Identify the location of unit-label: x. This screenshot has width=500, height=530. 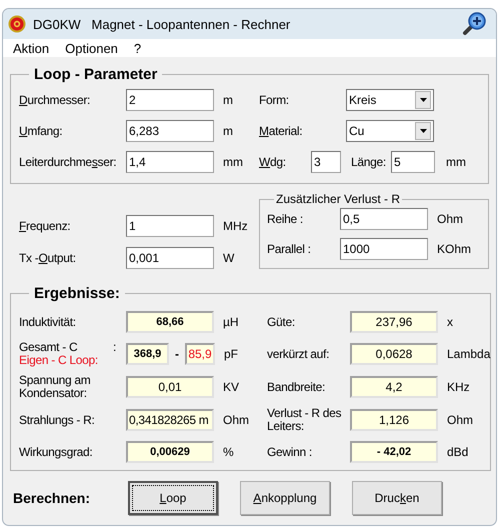
(449, 322).